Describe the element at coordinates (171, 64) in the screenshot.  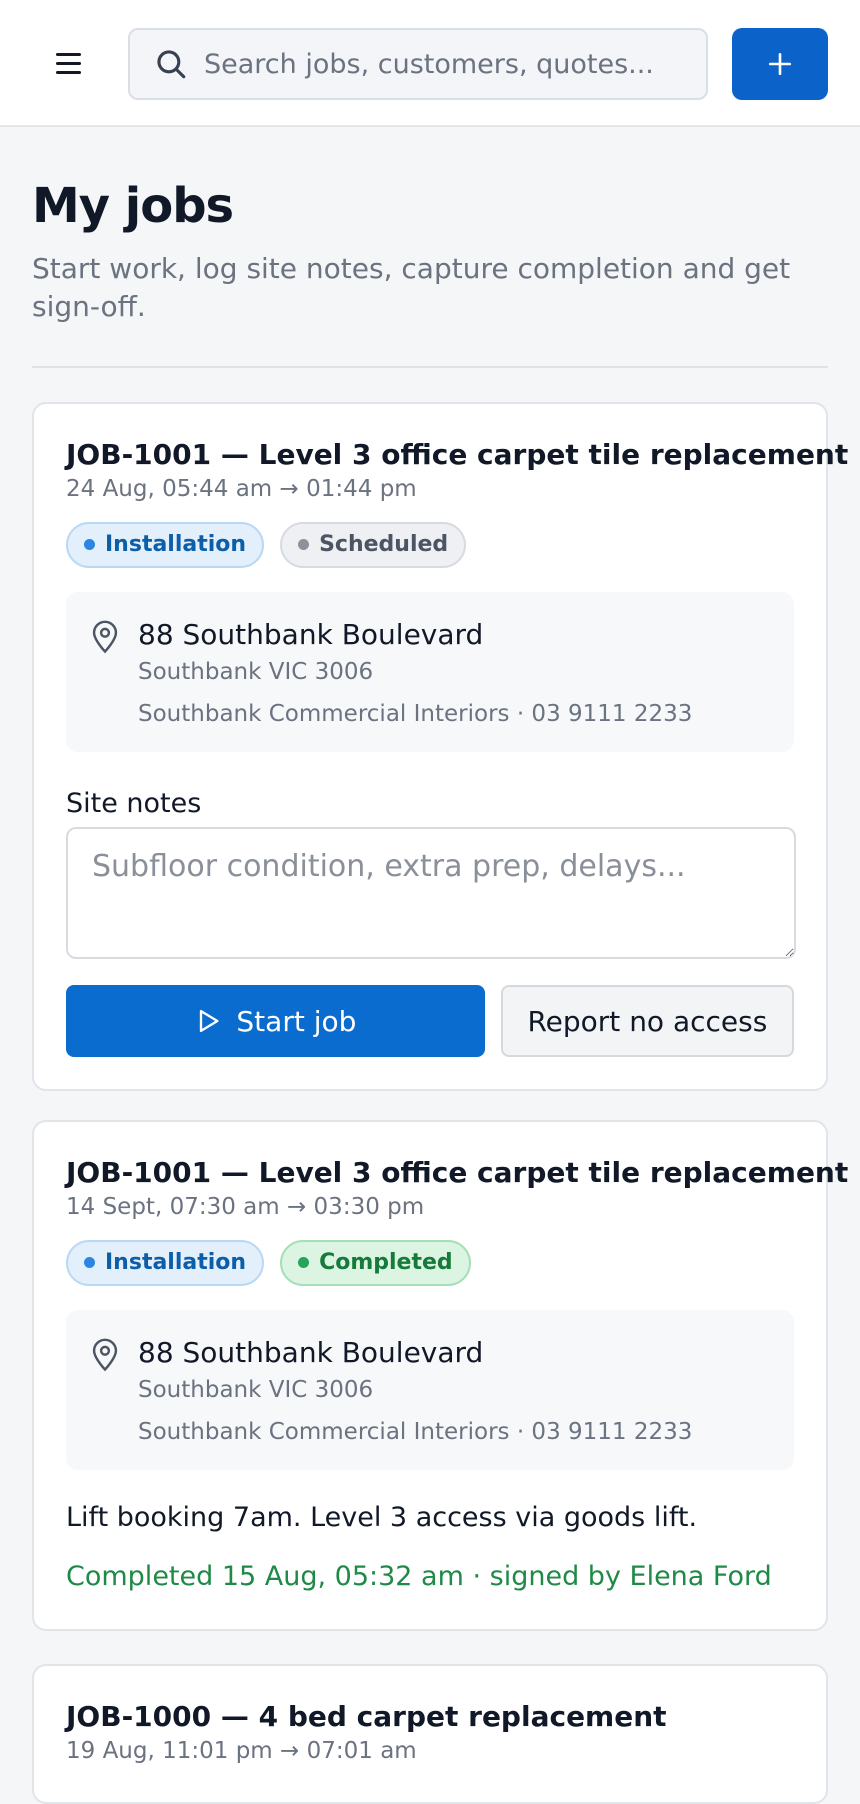
I see `search-icon` at that location.